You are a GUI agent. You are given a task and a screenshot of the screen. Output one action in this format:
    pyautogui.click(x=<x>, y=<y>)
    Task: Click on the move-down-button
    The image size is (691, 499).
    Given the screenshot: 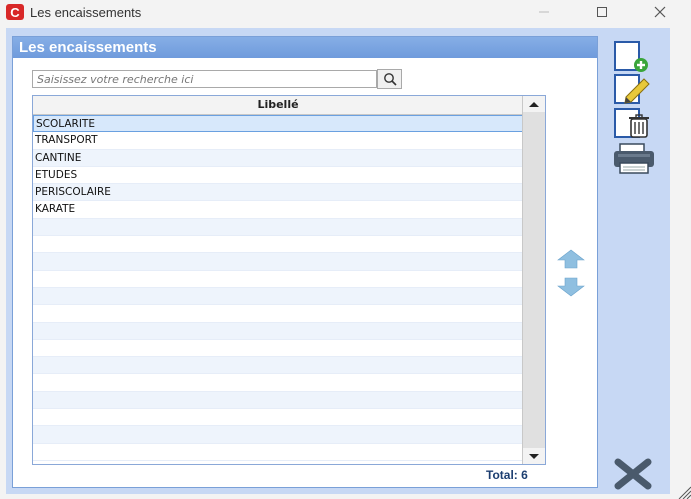 What is the action you would take?
    pyautogui.click(x=571, y=287)
    